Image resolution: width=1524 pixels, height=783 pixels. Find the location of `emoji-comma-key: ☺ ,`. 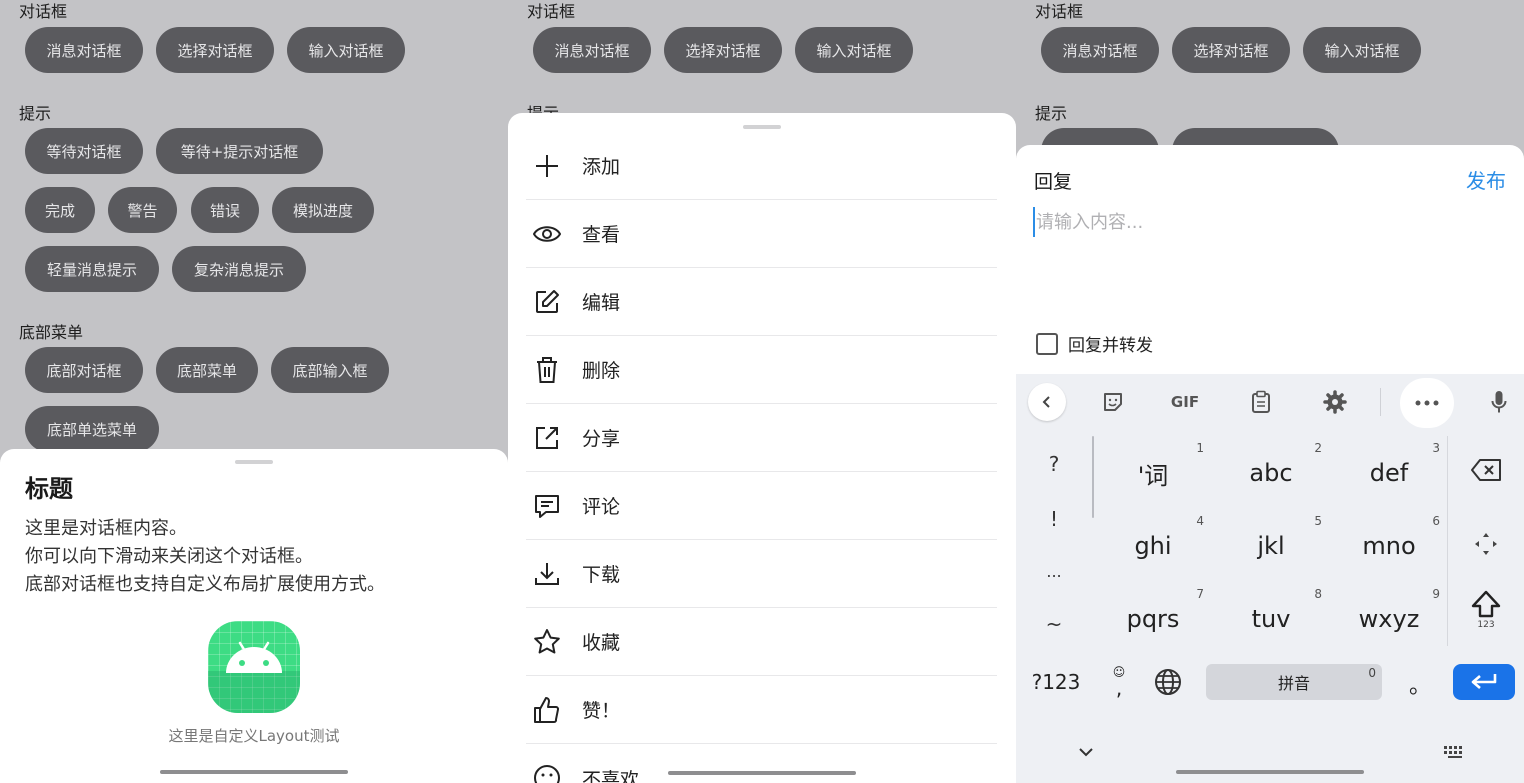

emoji-comma-key: ☺ , is located at coordinates (1119, 682).